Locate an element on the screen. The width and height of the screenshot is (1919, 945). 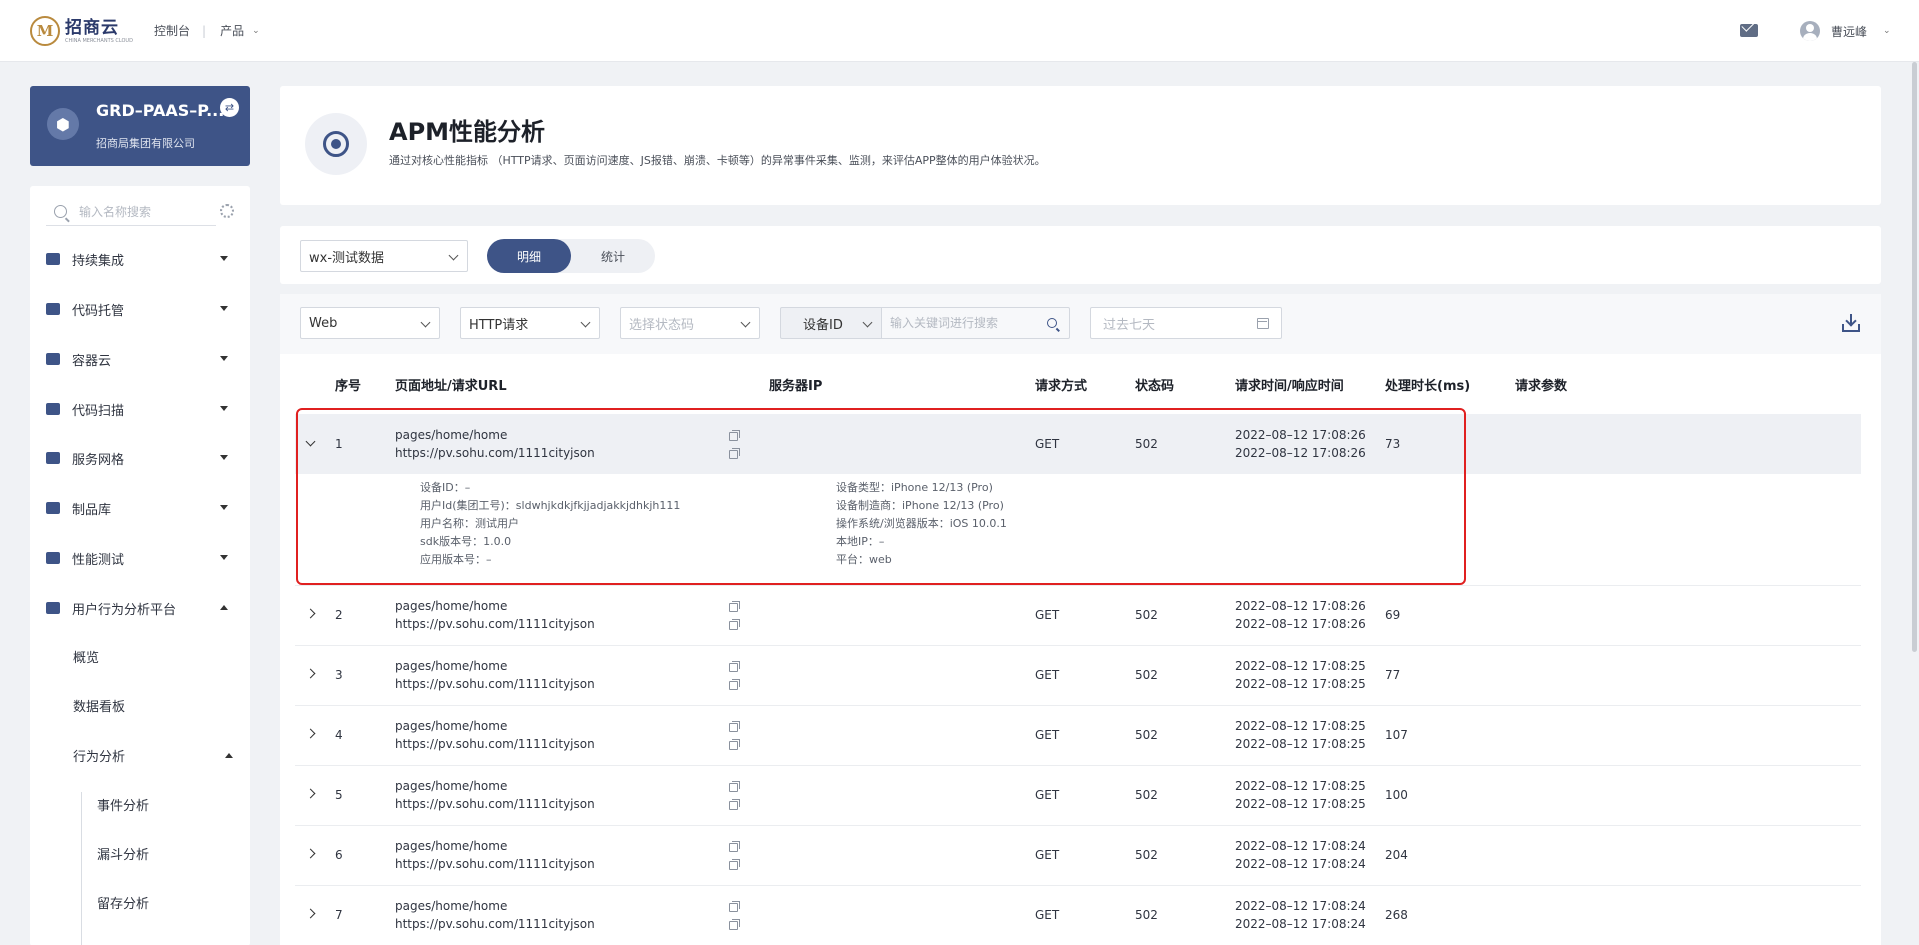
calendar-icon is located at coordinates (1263, 323).